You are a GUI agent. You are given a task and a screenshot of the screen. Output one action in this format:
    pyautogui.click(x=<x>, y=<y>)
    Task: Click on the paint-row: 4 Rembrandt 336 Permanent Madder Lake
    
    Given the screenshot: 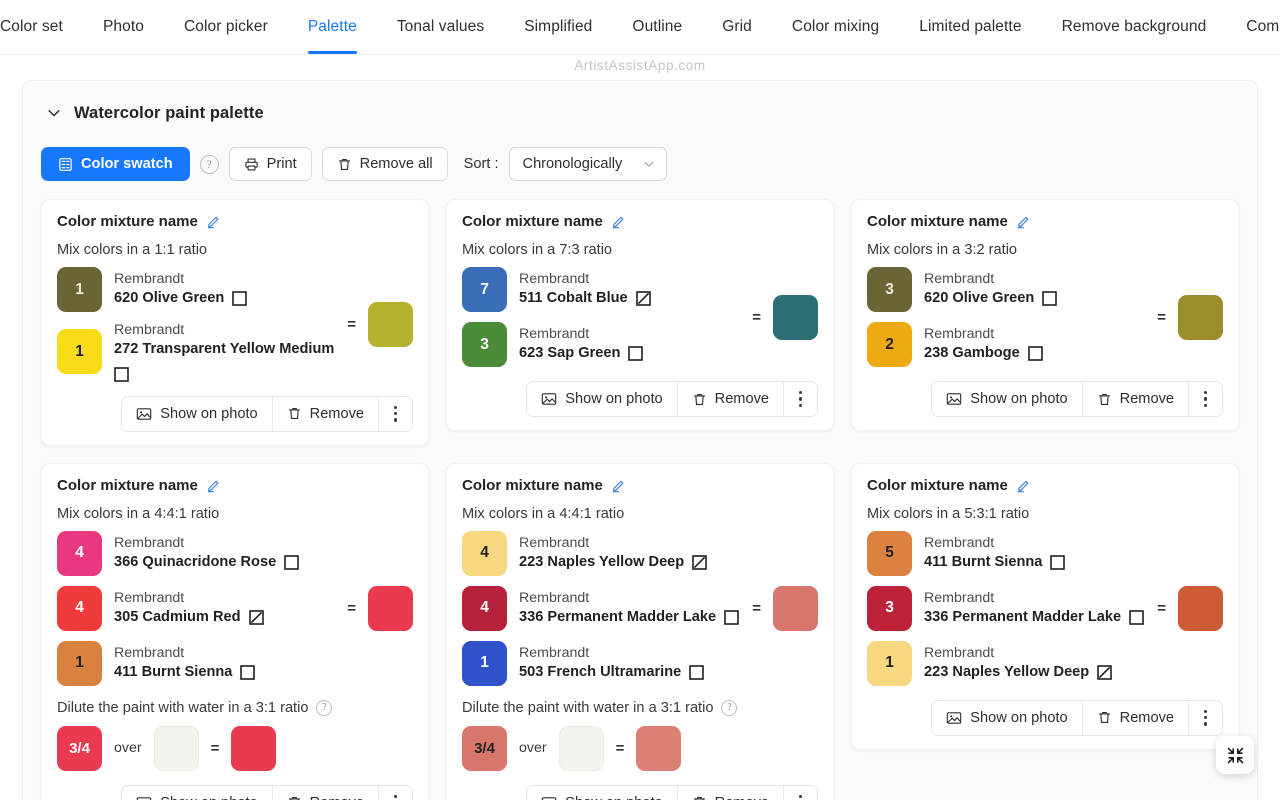 What is the action you would take?
    pyautogui.click(x=602, y=608)
    